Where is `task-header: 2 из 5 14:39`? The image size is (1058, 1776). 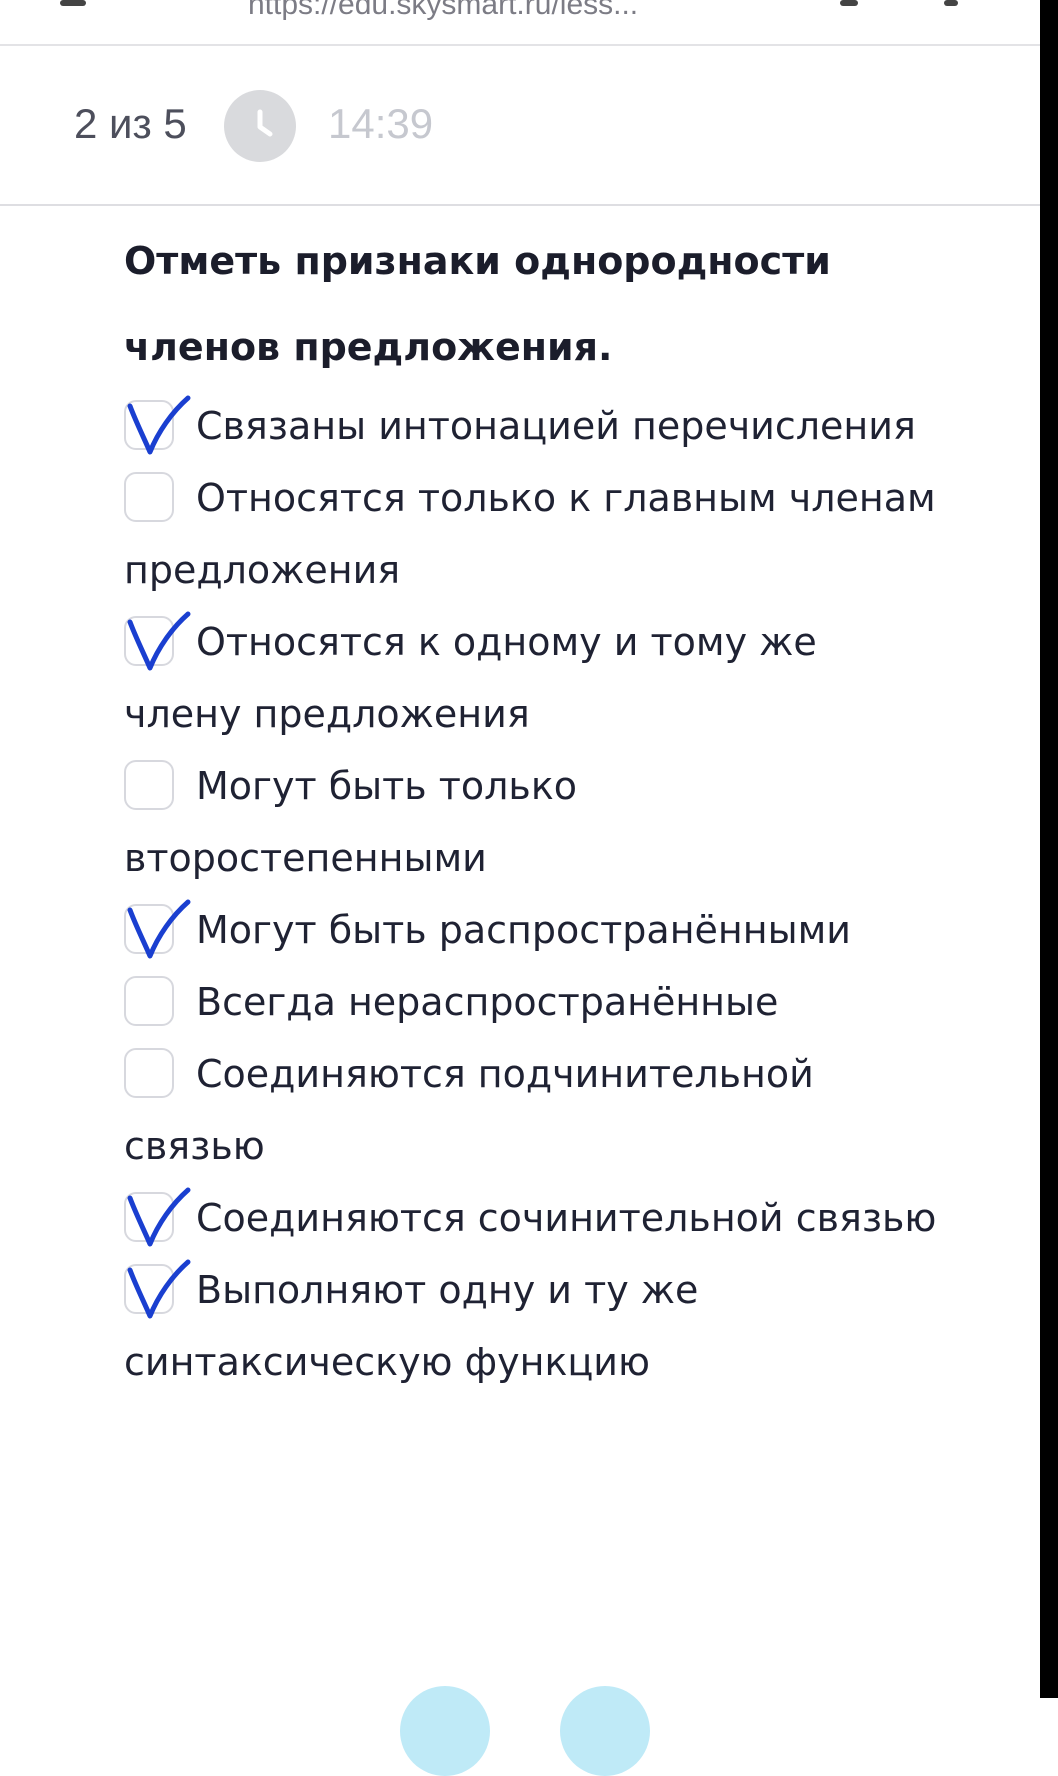
task-header: 2 из 5 14:39 is located at coordinates (520, 126).